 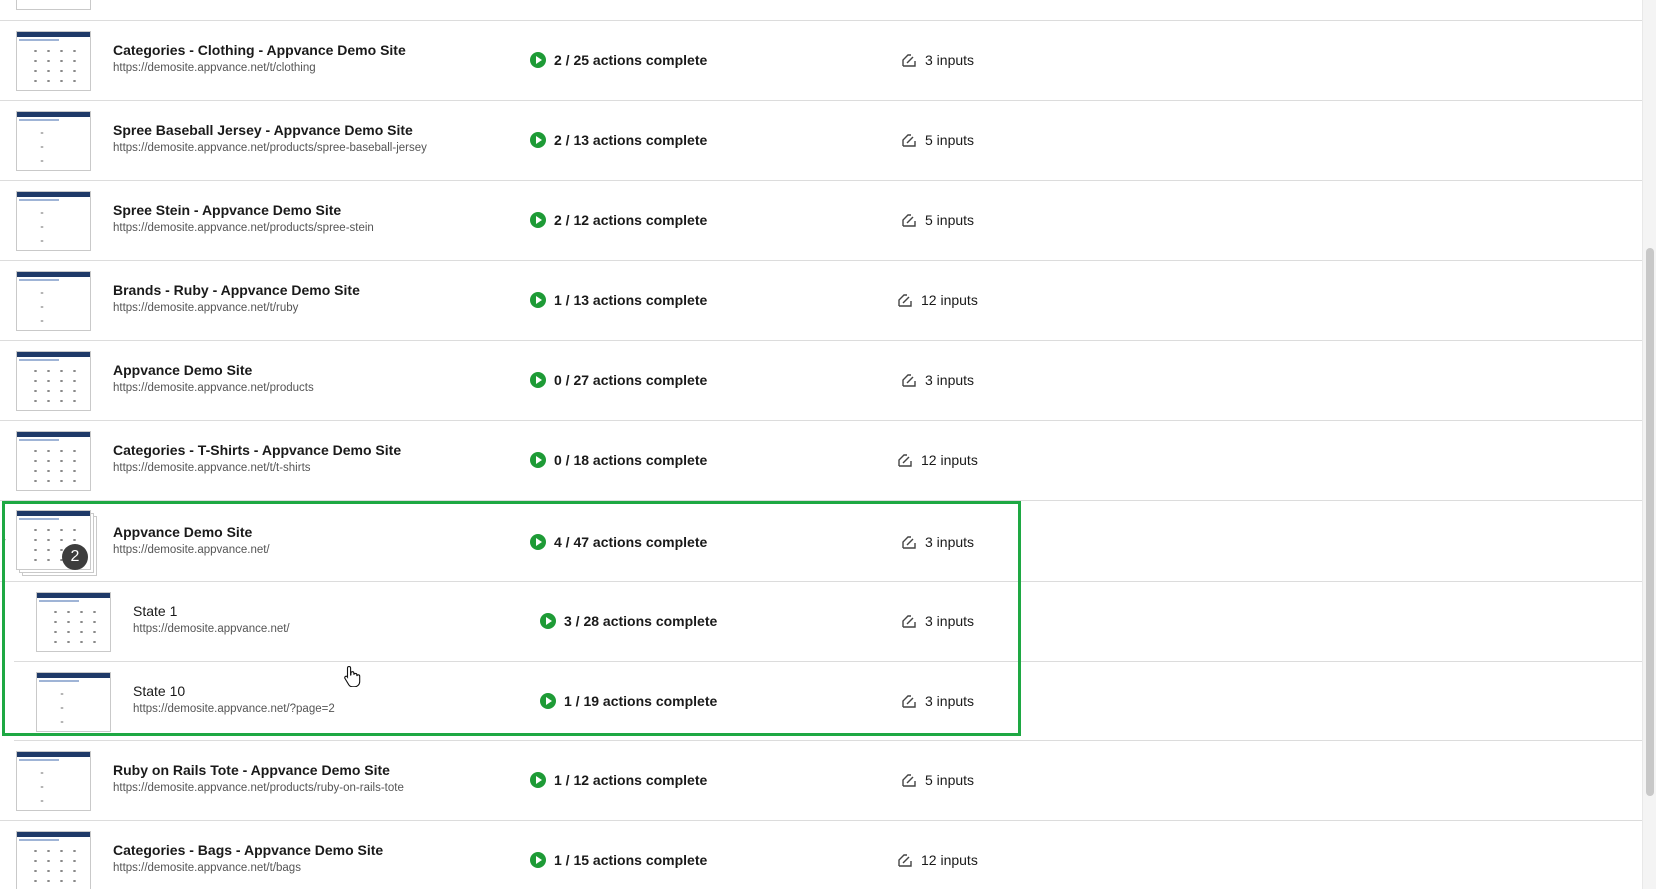 I want to click on page-title: Spree Stein - Appvance Demo Site, so click(x=227, y=210).